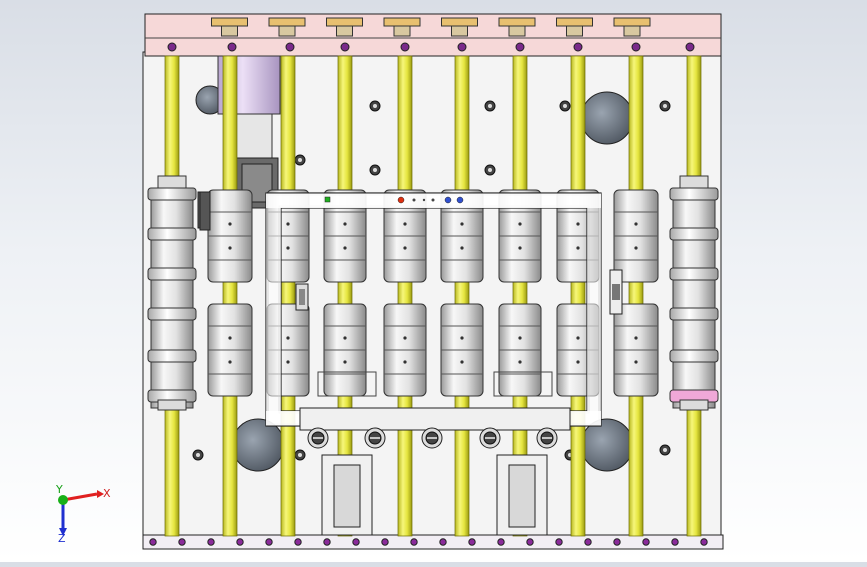 This screenshot has height=567, width=867. What do you see at coordinates (694, 405) in the screenshot?
I see `column-base` at bounding box center [694, 405].